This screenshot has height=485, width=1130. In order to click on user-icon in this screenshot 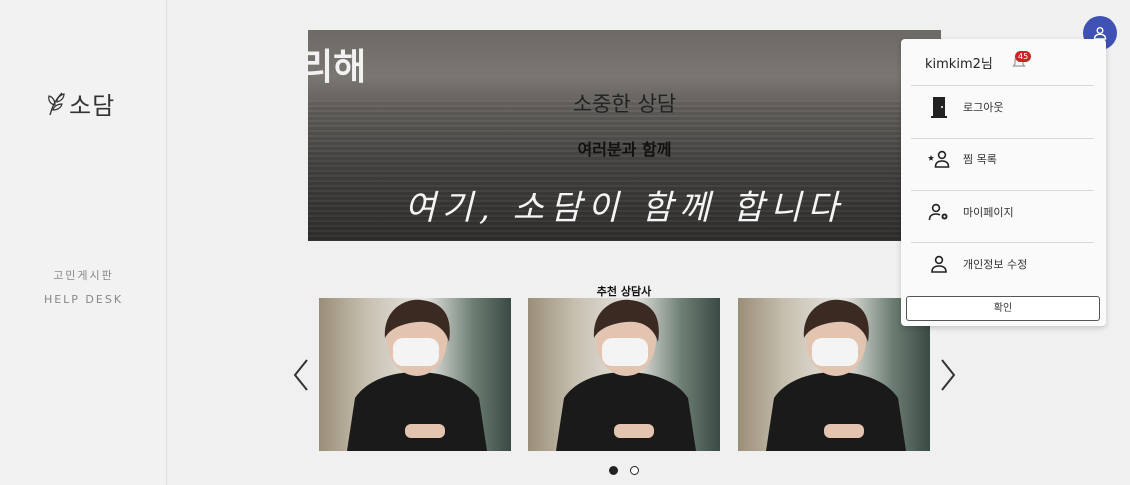, I will do `click(1100, 33)`.